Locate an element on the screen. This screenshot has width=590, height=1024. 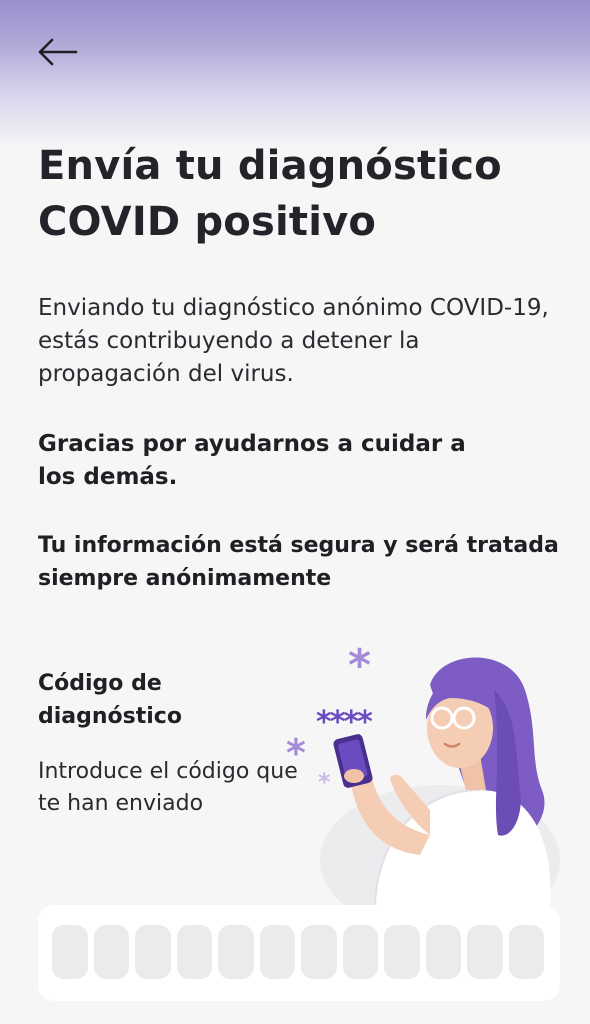
code-section-title: Código de diagnóstico is located at coordinates (110, 700).